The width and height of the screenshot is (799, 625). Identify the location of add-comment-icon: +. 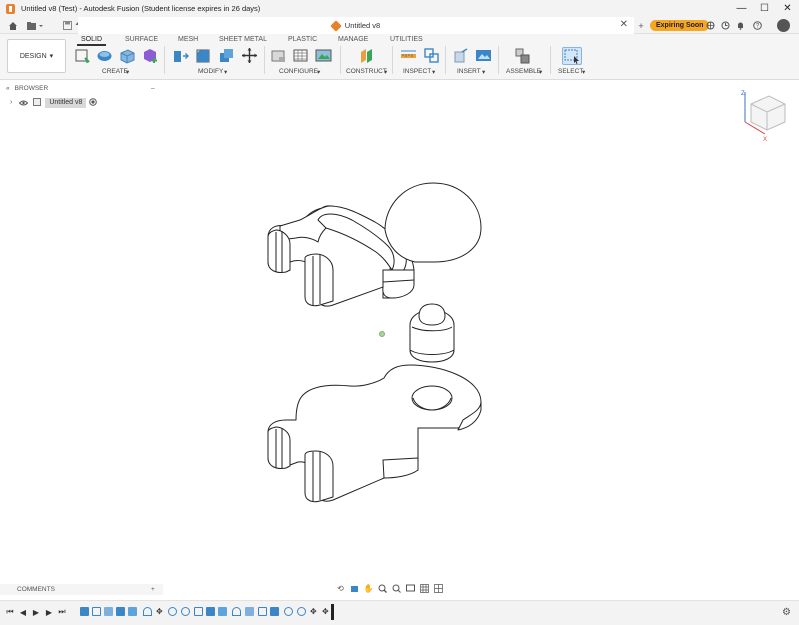
(153, 589).